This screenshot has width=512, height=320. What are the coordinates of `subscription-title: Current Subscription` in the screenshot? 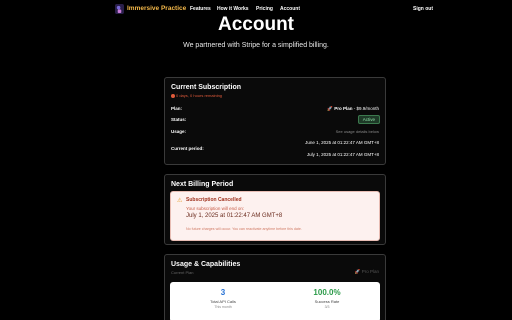 It's located at (206, 87).